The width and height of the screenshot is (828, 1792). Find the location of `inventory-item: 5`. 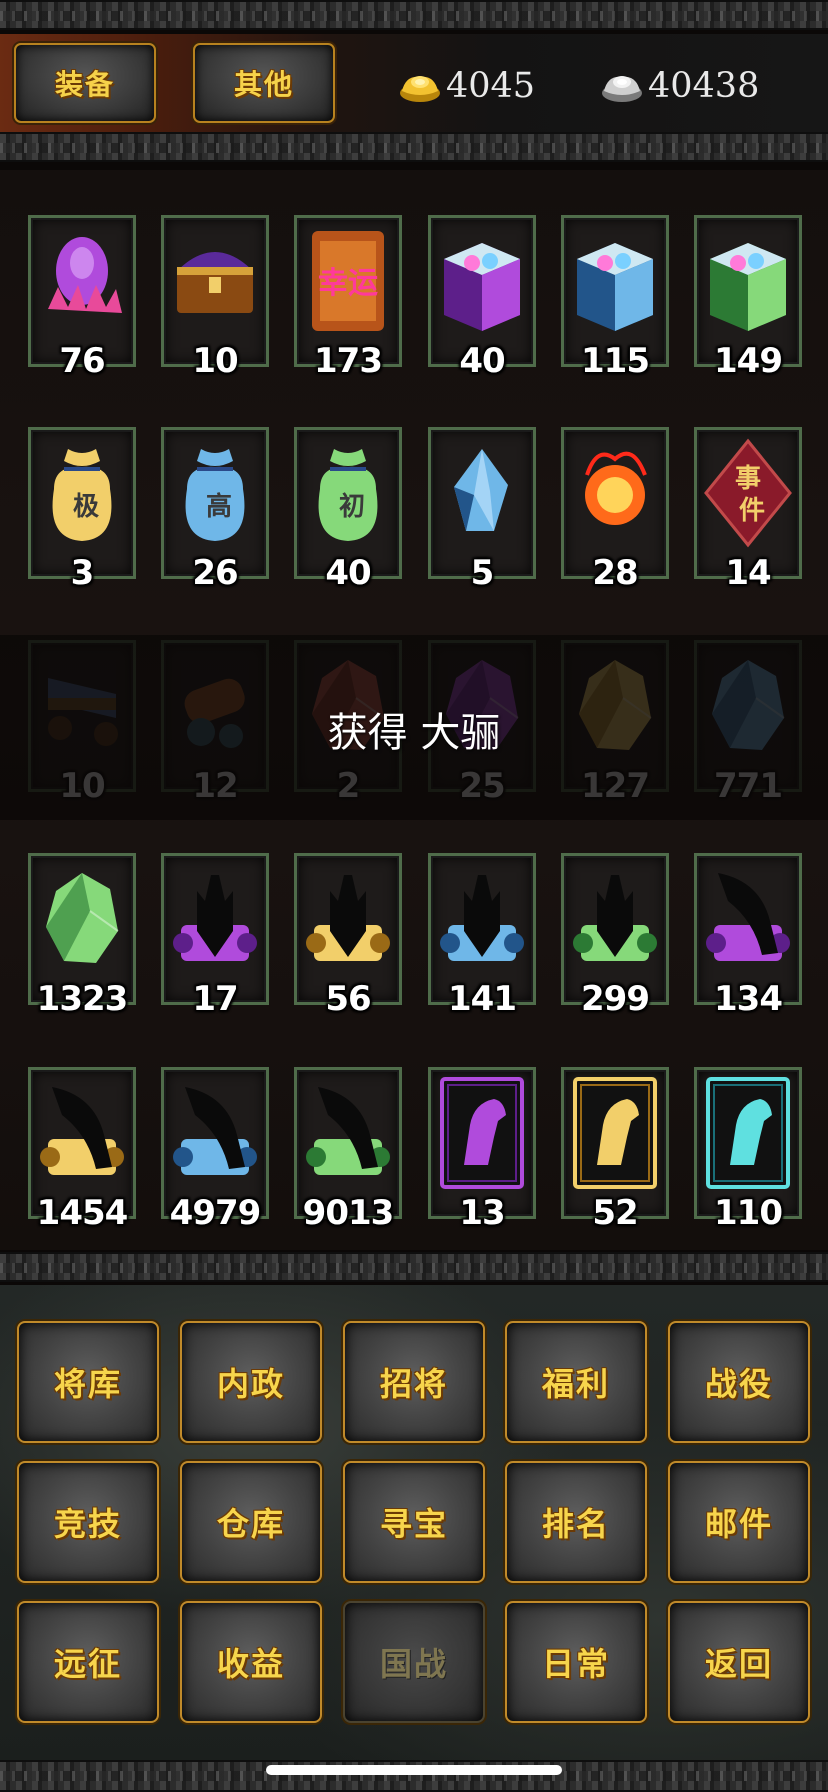

inventory-item: 5 is located at coordinates (482, 510).